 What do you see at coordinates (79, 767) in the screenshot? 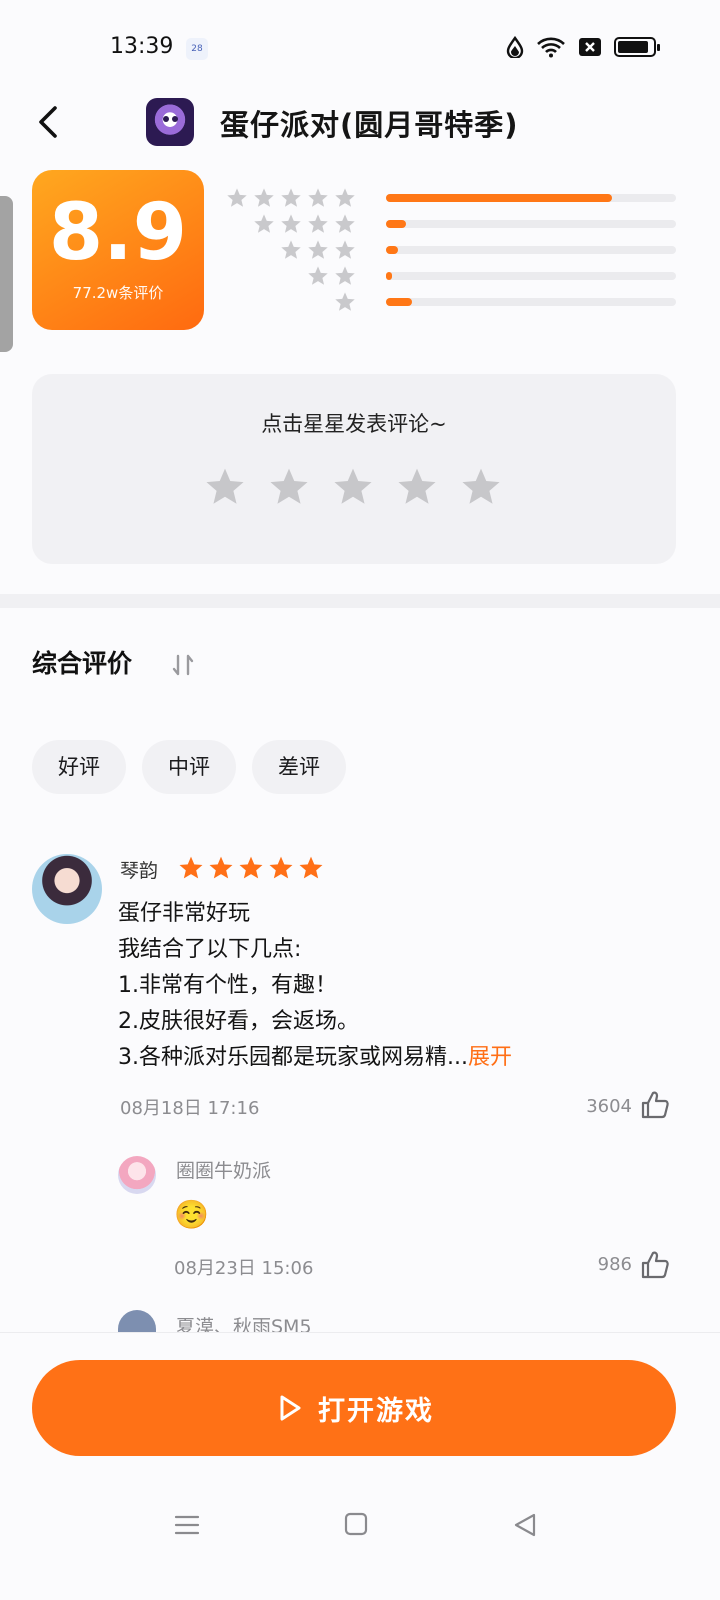
I see `filter-chip: 好评` at bounding box center [79, 767].